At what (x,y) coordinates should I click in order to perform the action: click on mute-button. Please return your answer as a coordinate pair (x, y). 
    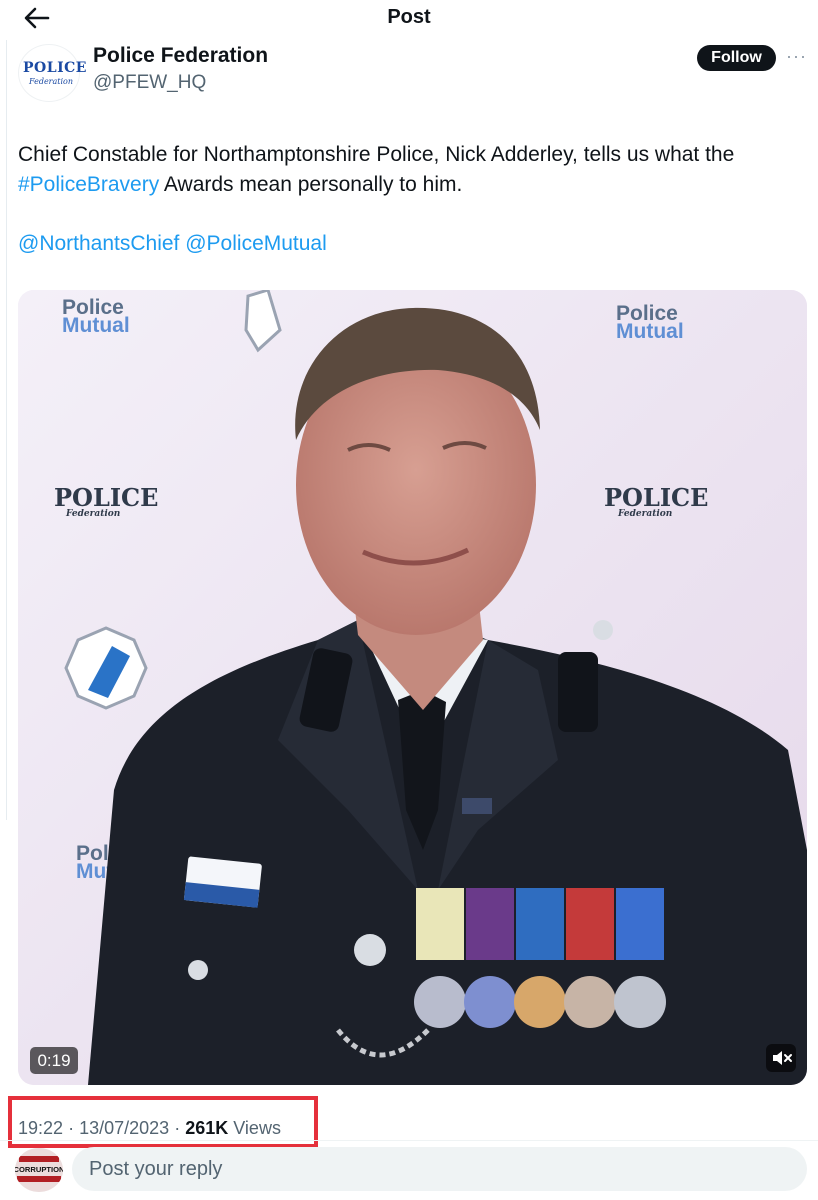
    Looking at the image, I should click on (781, 1058).